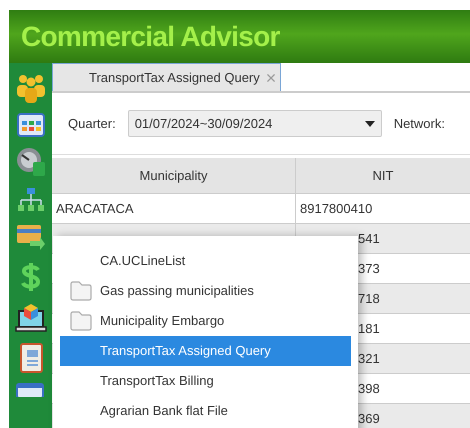  Describe the element at coordinates (336, 209) in the screenshot. I see `table-cell-text: 8917800410` at that location.